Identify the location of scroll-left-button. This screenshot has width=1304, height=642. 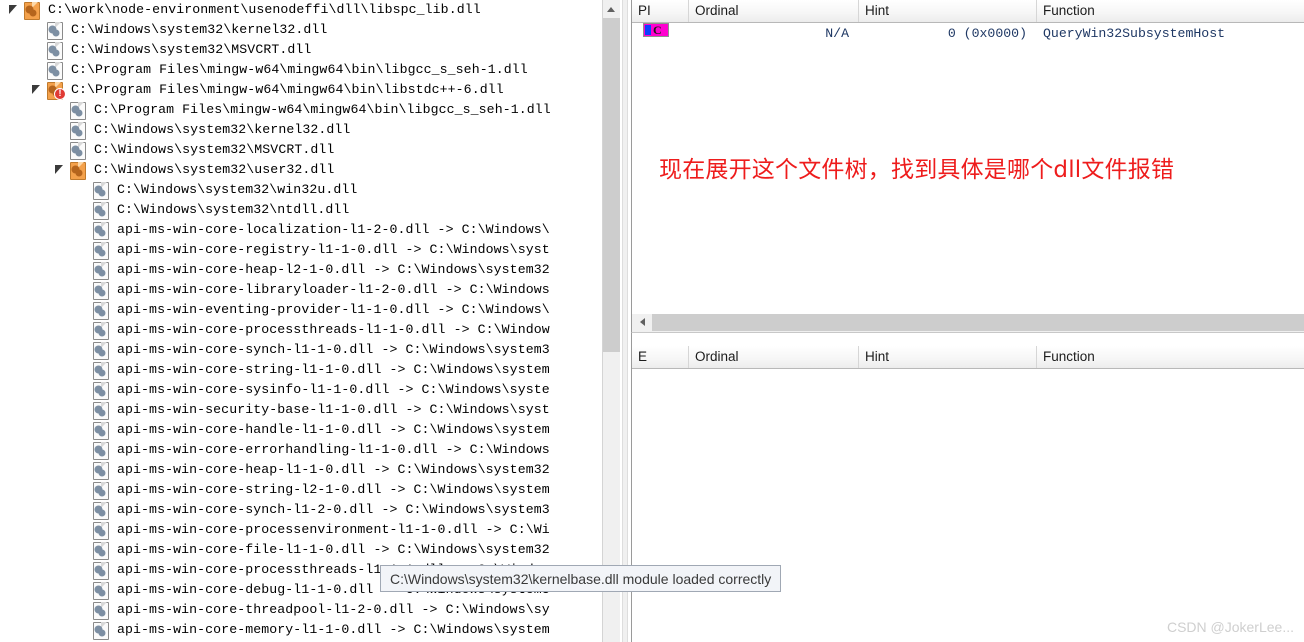
(642, 322).